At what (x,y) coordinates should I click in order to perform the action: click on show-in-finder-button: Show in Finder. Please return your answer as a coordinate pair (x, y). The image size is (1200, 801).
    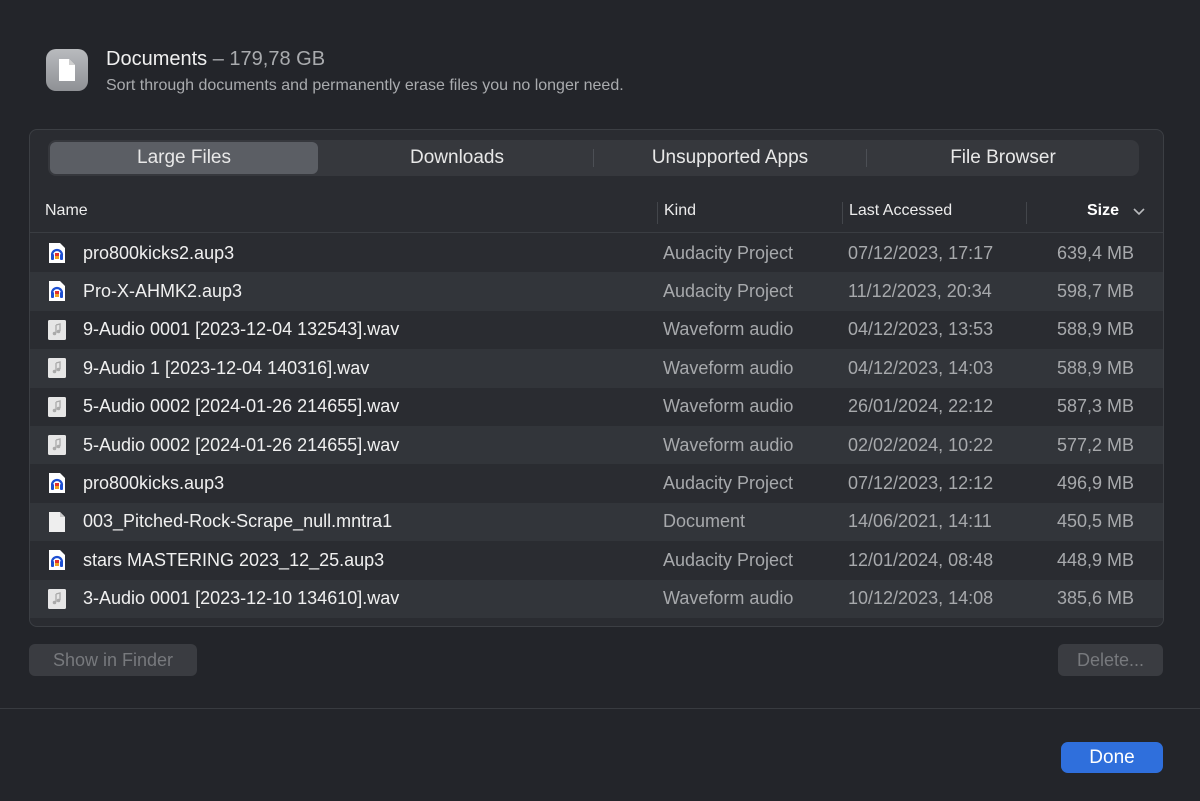
    Looking at the image, I should click on (113, 660).